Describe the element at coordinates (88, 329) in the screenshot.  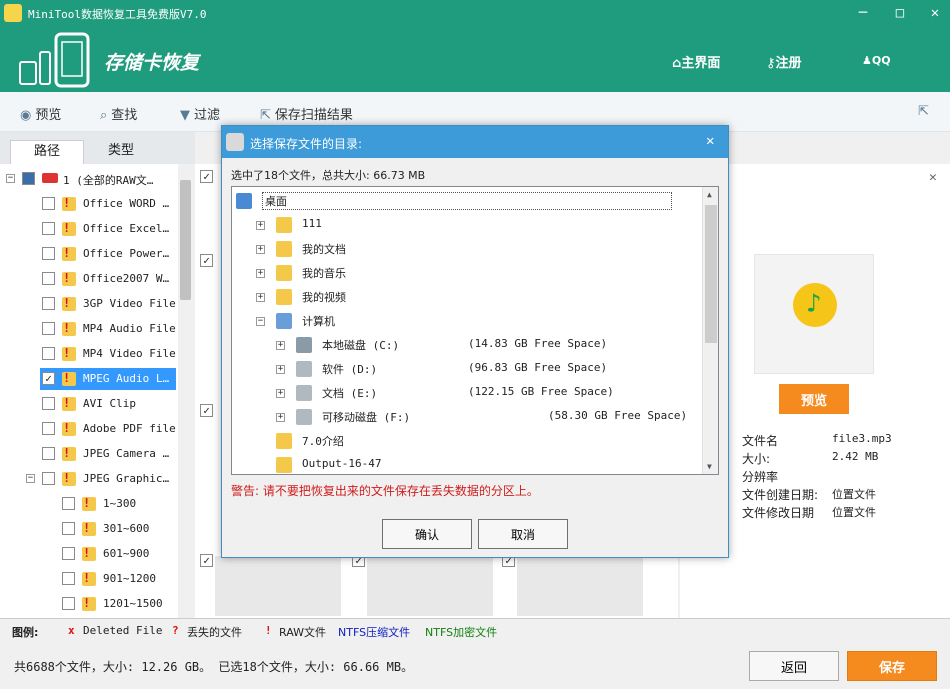
I see `tree-item: ! MP4 Audio File` at that location.